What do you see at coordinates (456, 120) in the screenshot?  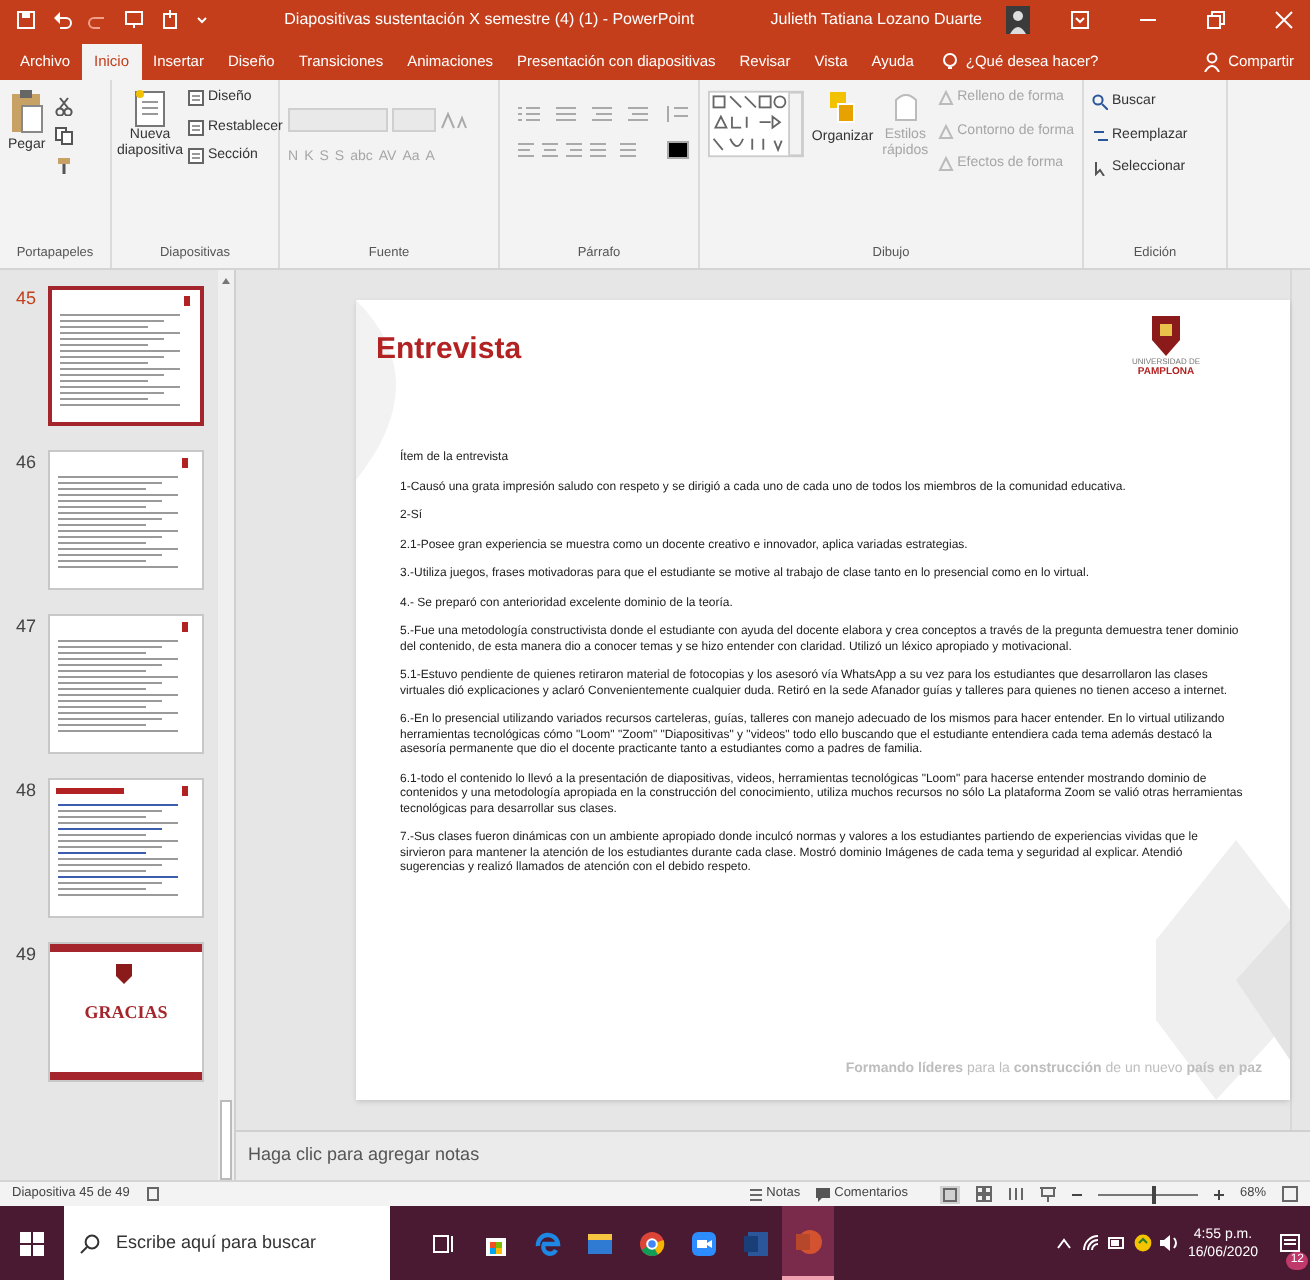 I see `grow-font-icon` at bounding box center [456, 120].